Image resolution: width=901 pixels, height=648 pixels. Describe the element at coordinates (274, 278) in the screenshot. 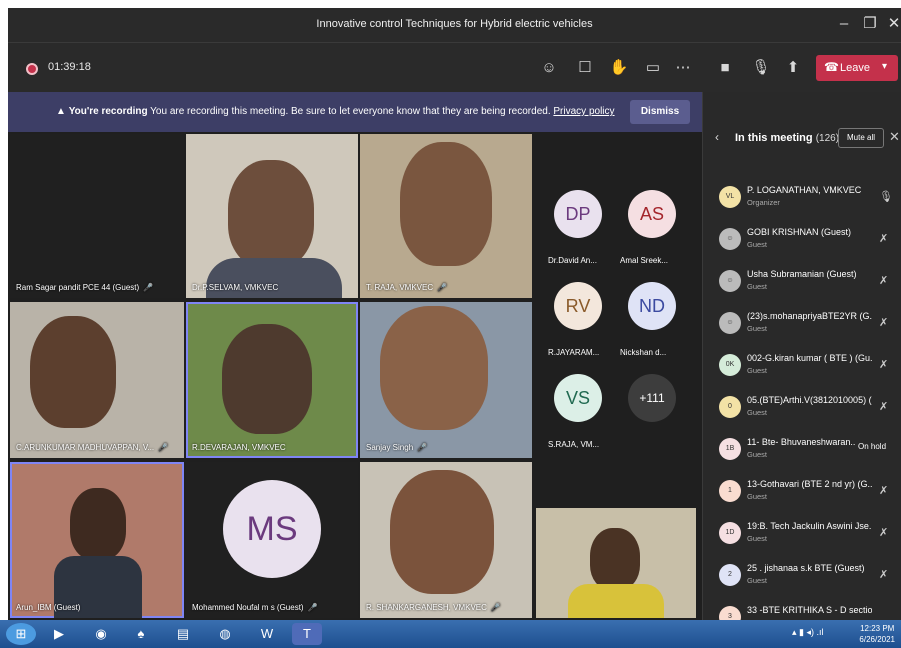

I see `participant-shirt` at that location.